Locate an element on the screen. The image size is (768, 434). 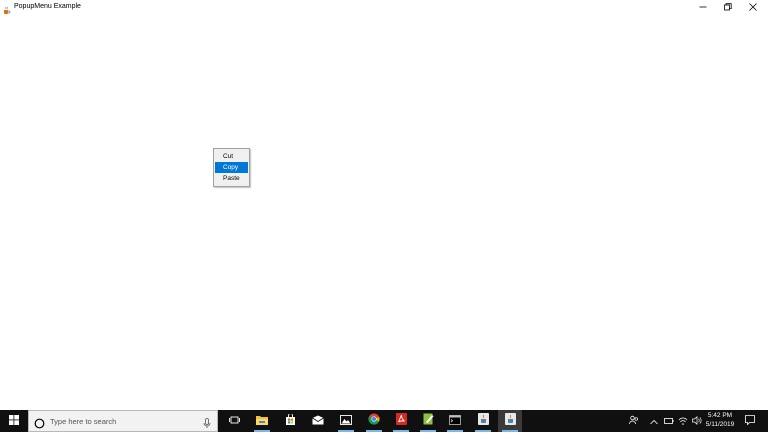
chevron-up-icon is located at coordinates (654, 421).